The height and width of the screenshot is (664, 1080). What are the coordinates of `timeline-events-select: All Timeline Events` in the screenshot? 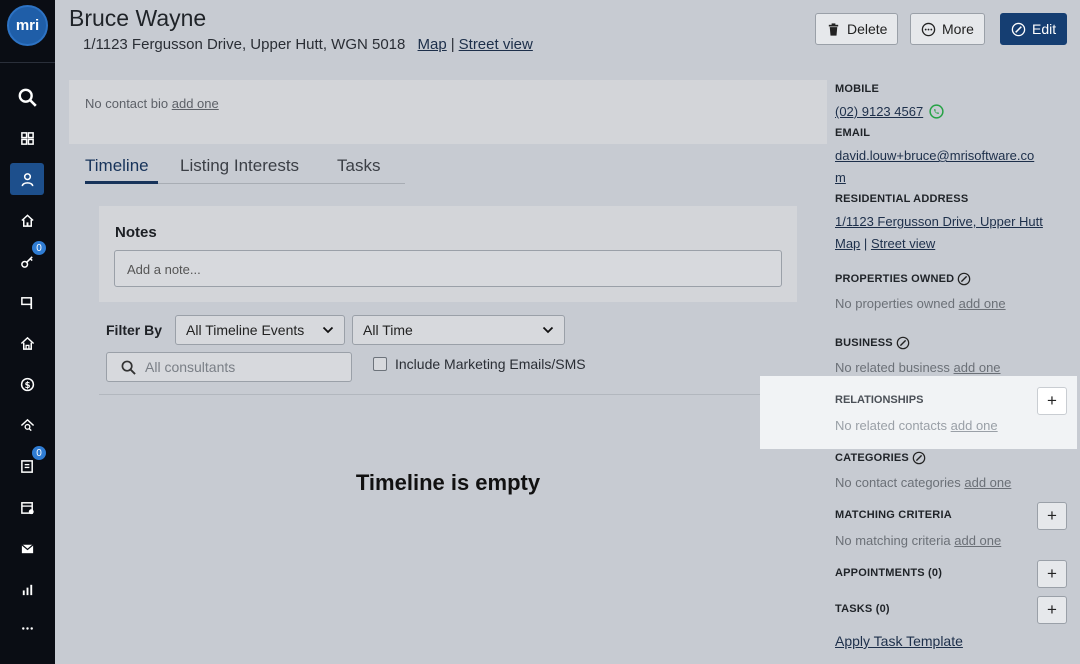 It's located at (260, 330).